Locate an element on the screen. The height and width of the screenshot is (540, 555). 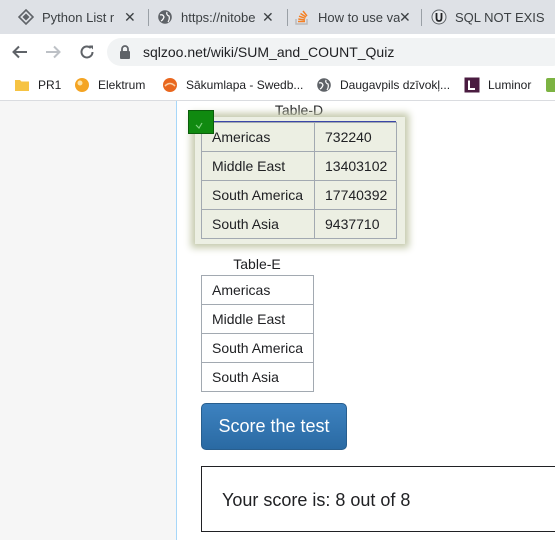
luminor-icon is located at coordinates (472, 85).